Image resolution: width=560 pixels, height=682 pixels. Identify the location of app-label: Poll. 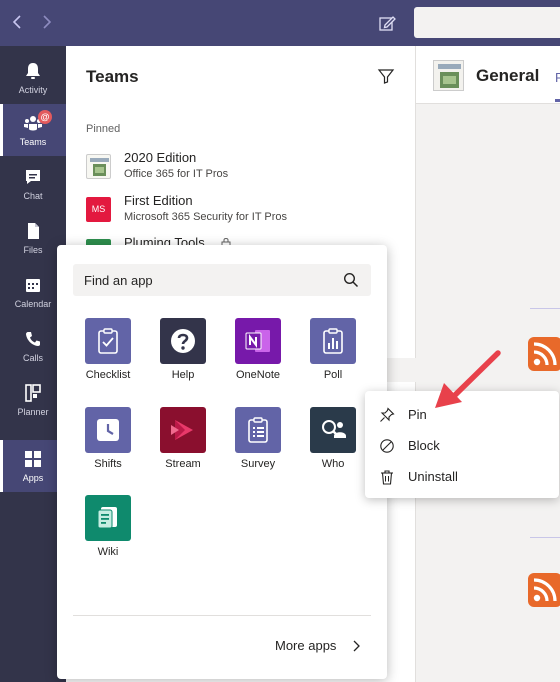
(333, 375).